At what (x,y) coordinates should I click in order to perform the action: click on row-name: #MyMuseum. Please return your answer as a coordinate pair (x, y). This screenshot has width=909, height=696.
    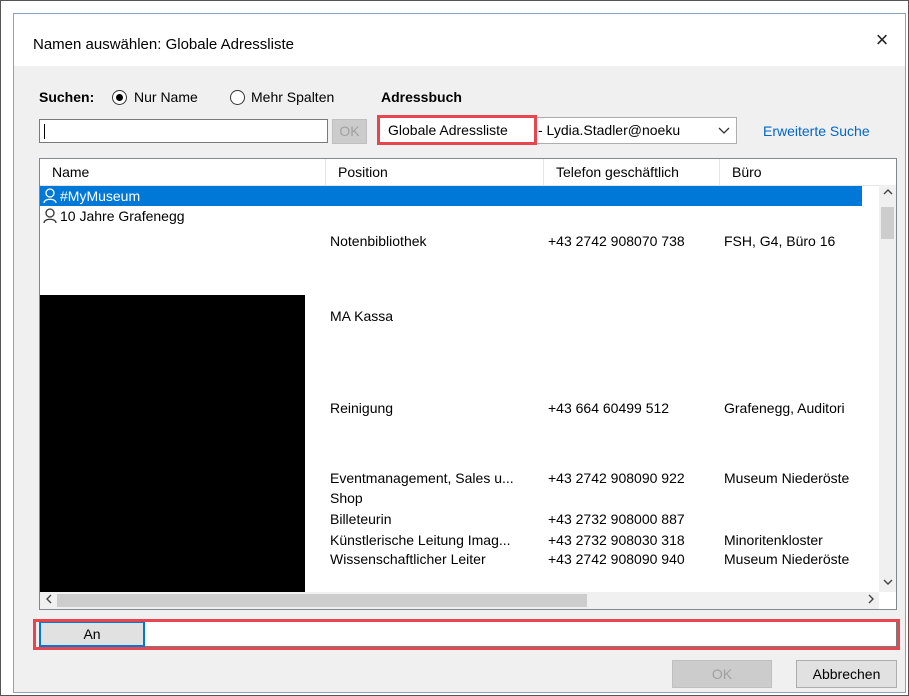
    Looking at the image, I should click on (100, 196).